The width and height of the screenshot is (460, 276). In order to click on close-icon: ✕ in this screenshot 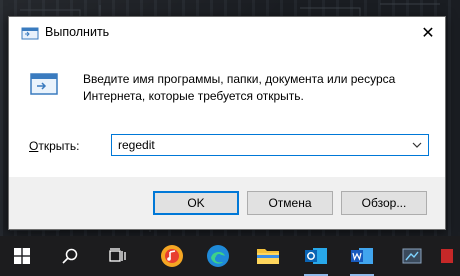, I will do `click(428, 33)`.